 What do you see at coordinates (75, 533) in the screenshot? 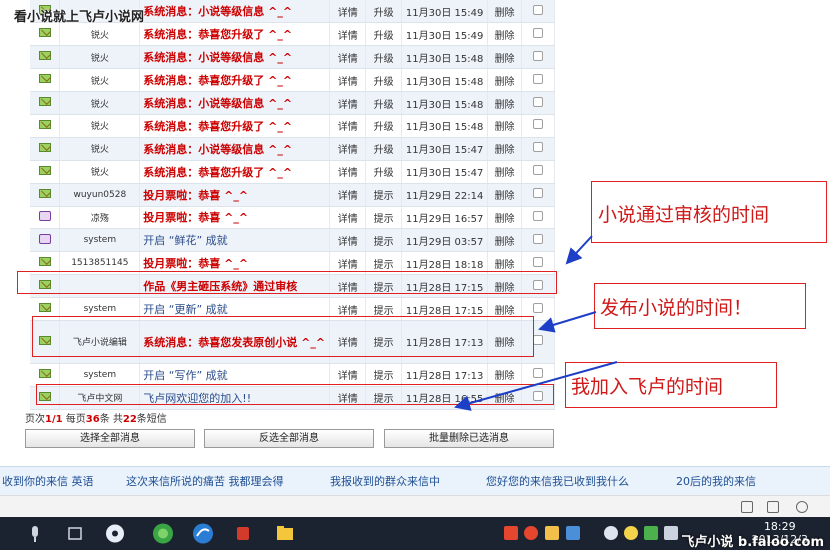
I see `task-view-icon` at bounding box center [75, 533].